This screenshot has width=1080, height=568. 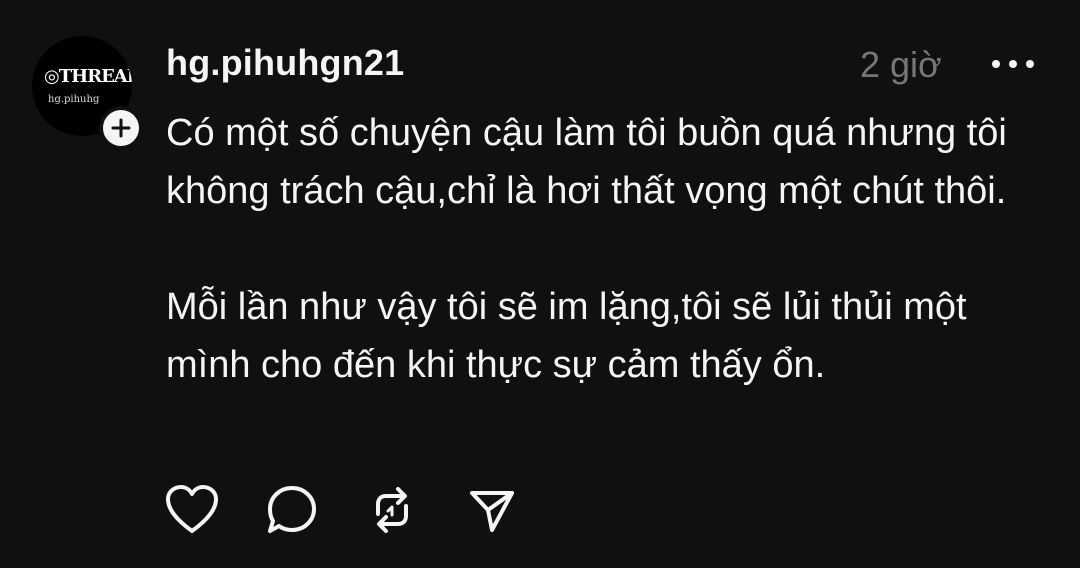 I want to click on comment-icon, so click(x=292, y=509).